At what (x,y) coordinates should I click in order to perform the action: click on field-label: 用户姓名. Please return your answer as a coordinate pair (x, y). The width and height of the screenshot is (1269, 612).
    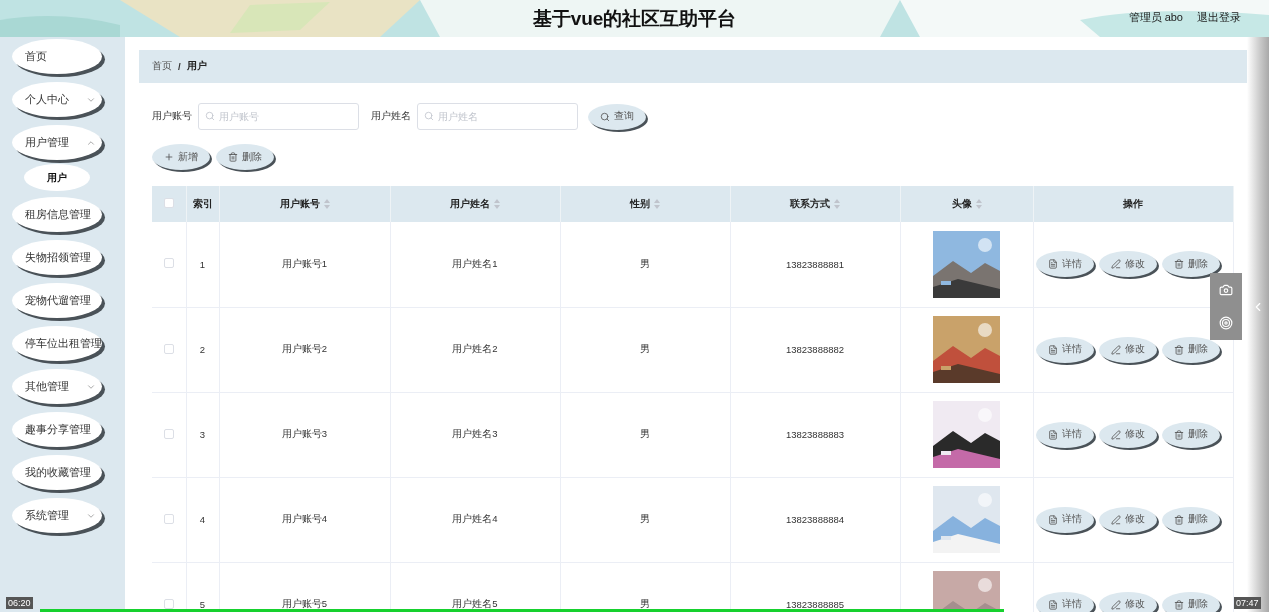
    Looking at the image, I should click on (391, 116).